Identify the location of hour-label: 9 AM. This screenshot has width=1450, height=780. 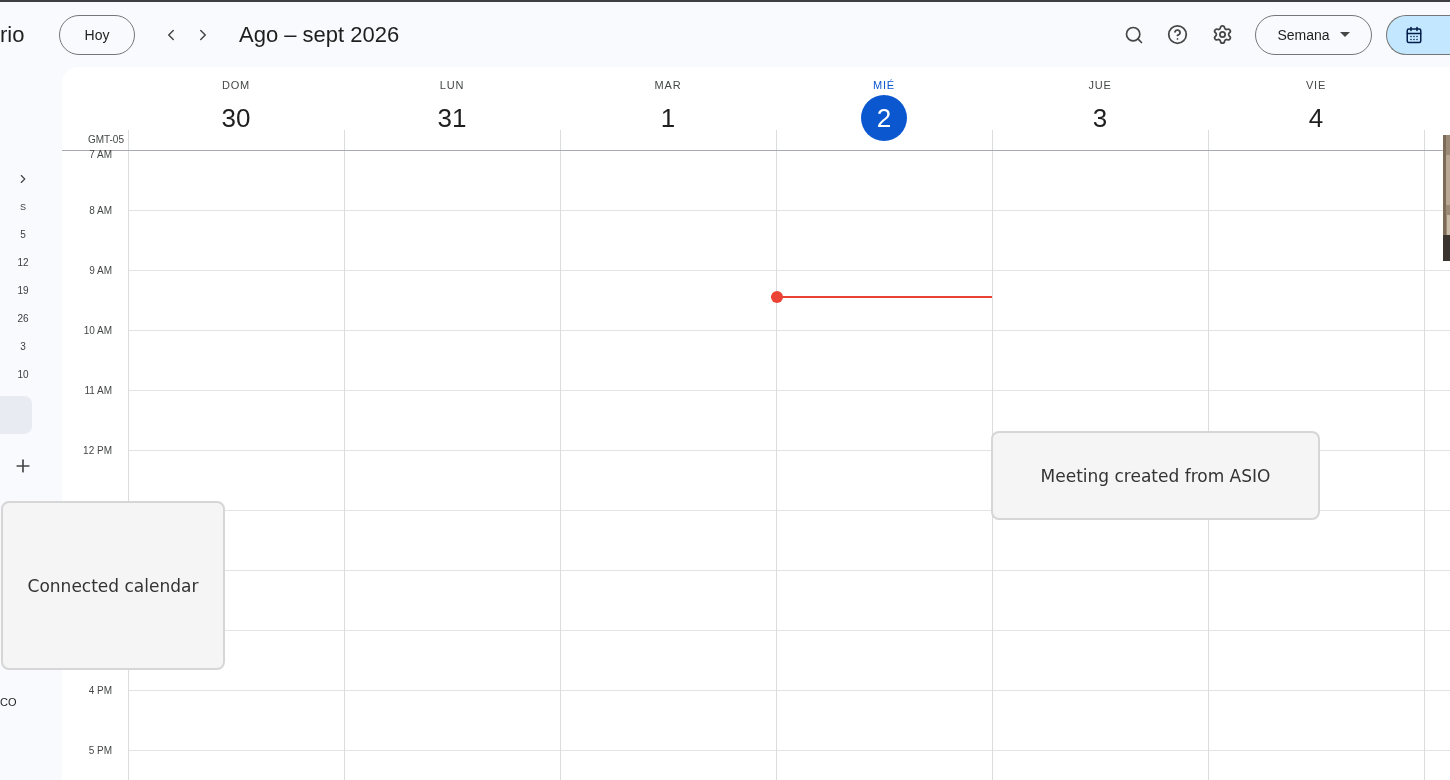
(100, 270).